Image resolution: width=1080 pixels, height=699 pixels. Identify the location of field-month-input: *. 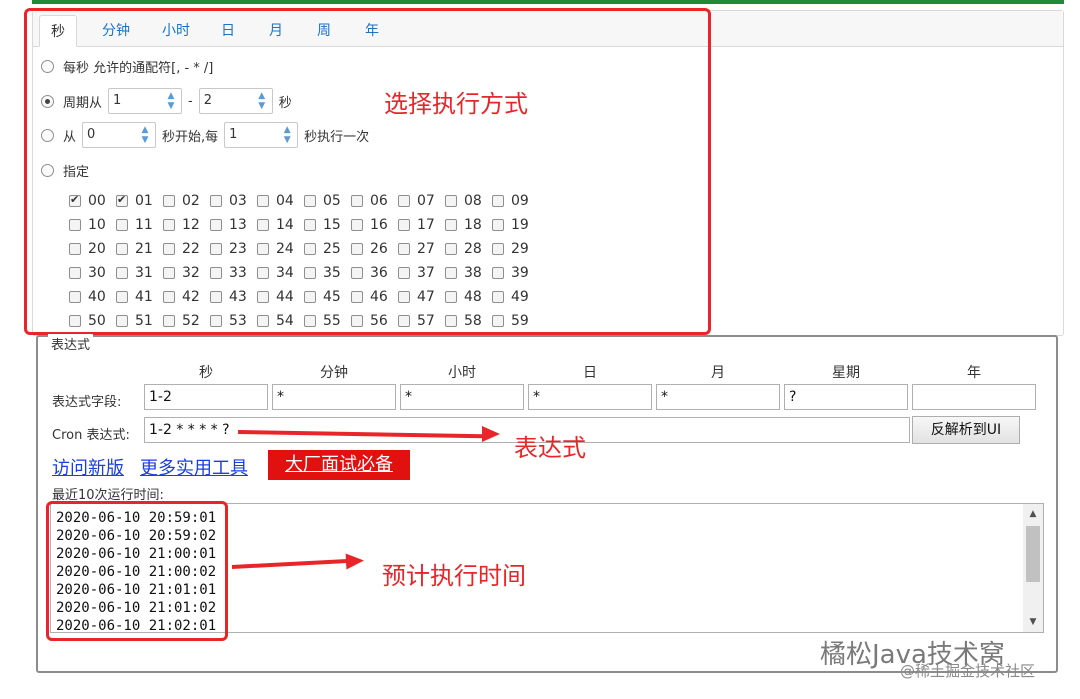
(718, 397).